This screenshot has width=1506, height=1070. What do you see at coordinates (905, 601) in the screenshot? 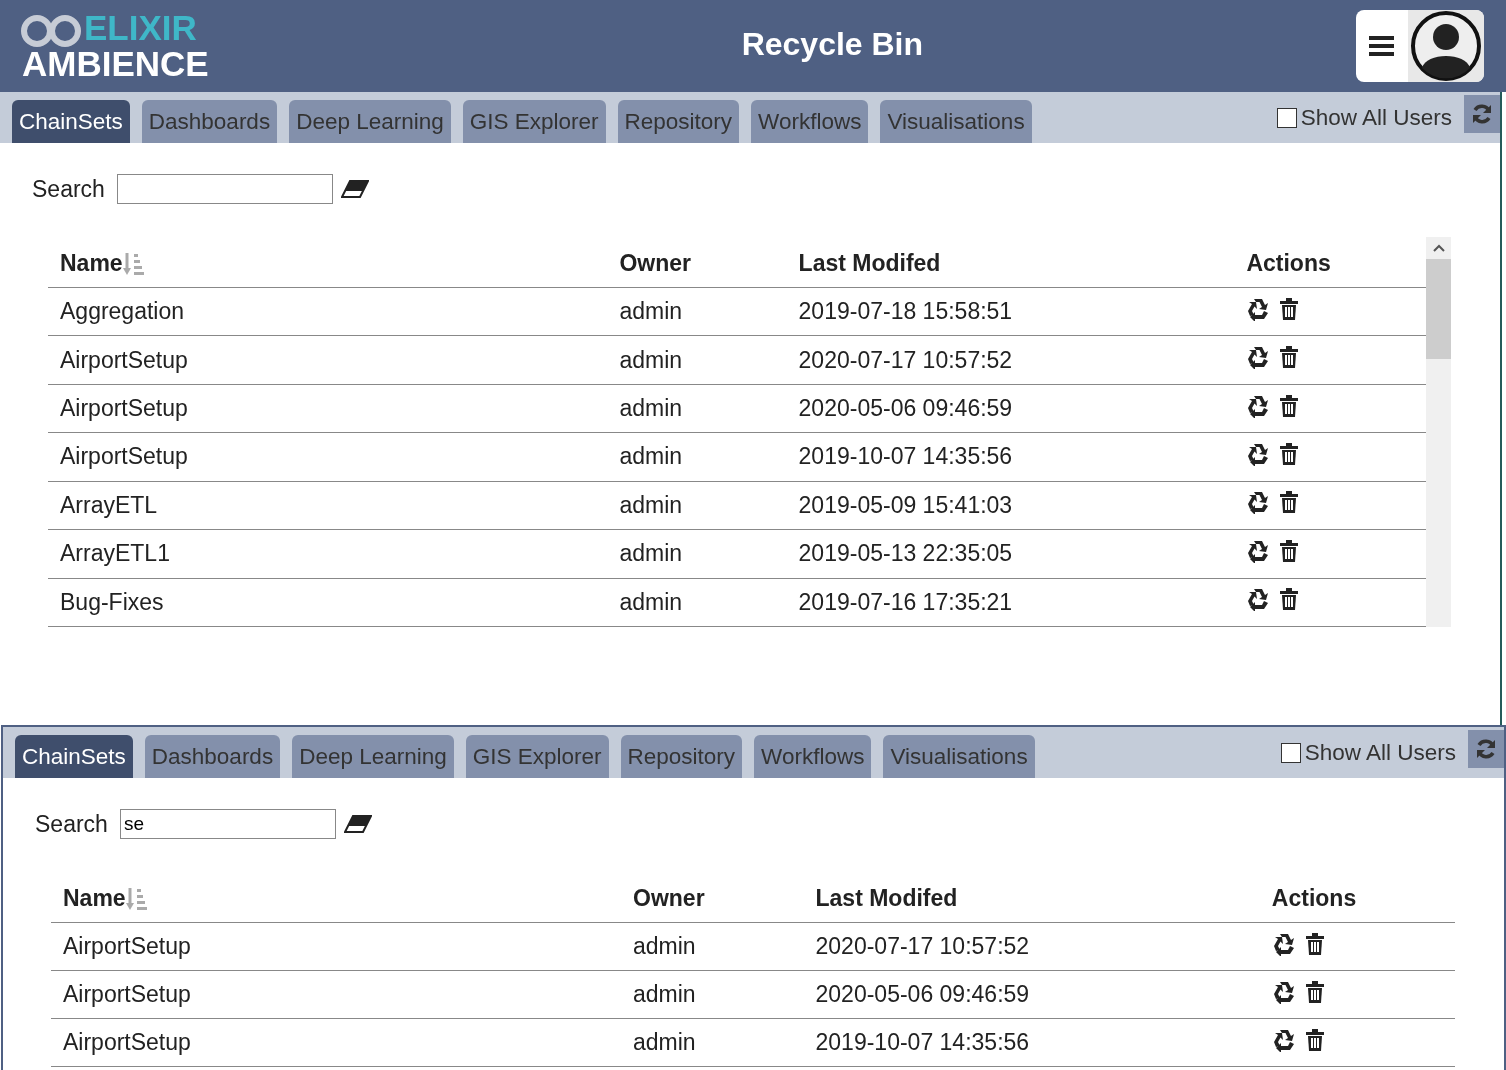
I see `table-cell: 2019-07-16 17:35:21` at bounding box center [905, 601].